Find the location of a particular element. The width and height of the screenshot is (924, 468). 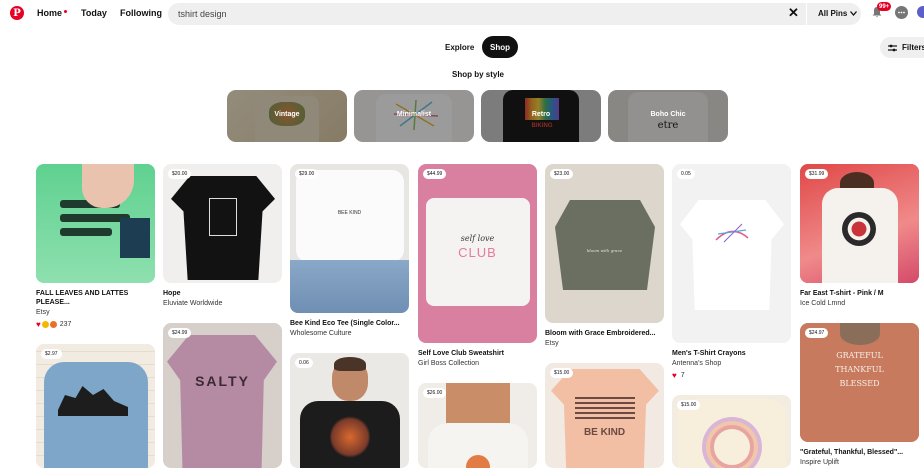

bloom-text: bloom with grace is located at coordinates (604, 250).